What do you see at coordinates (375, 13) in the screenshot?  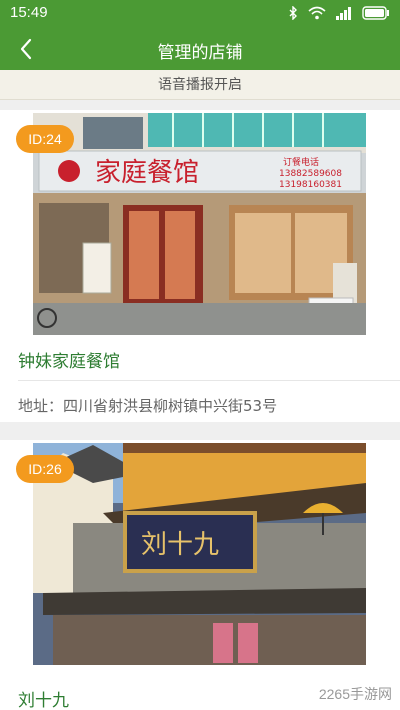 I see `battery-icon` at bounding box center [375, 13].